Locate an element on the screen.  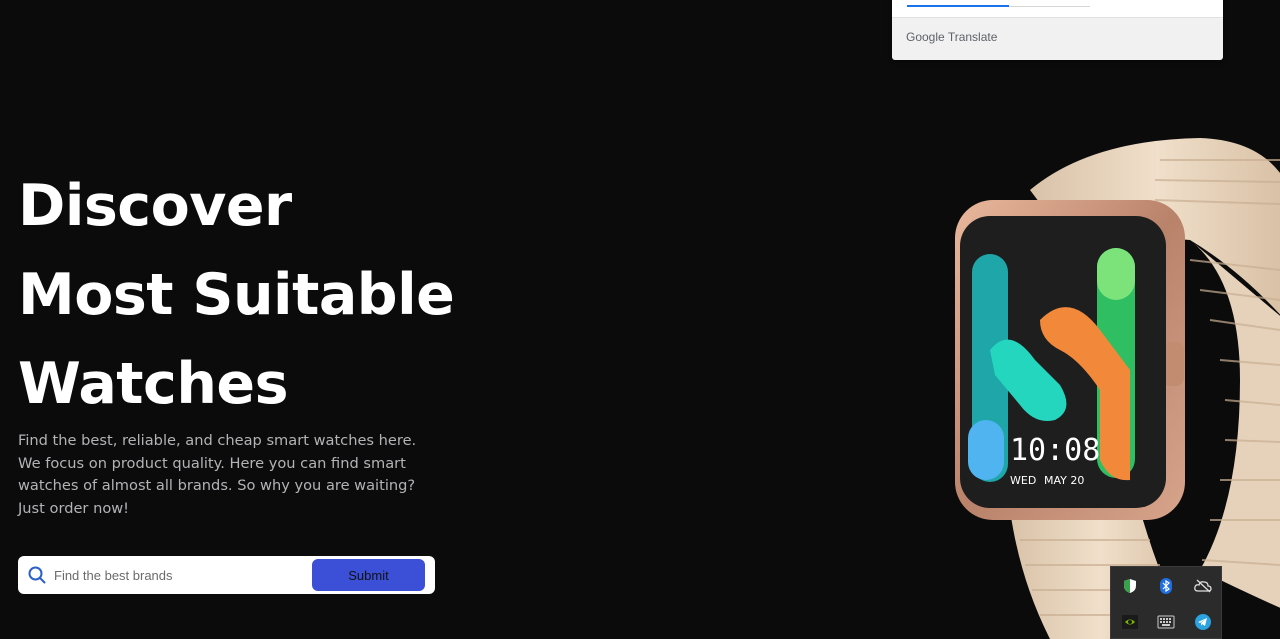
hero-title-line-2: Most Suitable is located at coordinates (236, 295).